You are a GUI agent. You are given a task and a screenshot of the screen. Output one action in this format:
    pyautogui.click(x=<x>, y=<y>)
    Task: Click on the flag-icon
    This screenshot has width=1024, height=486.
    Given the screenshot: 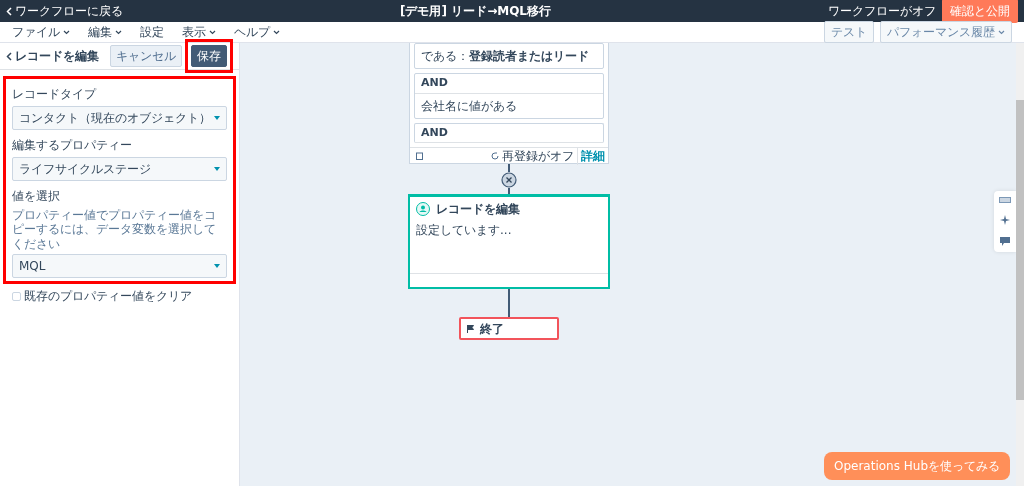 What is the action you would take?
    pyautogui.click(x=470, y=328)
    